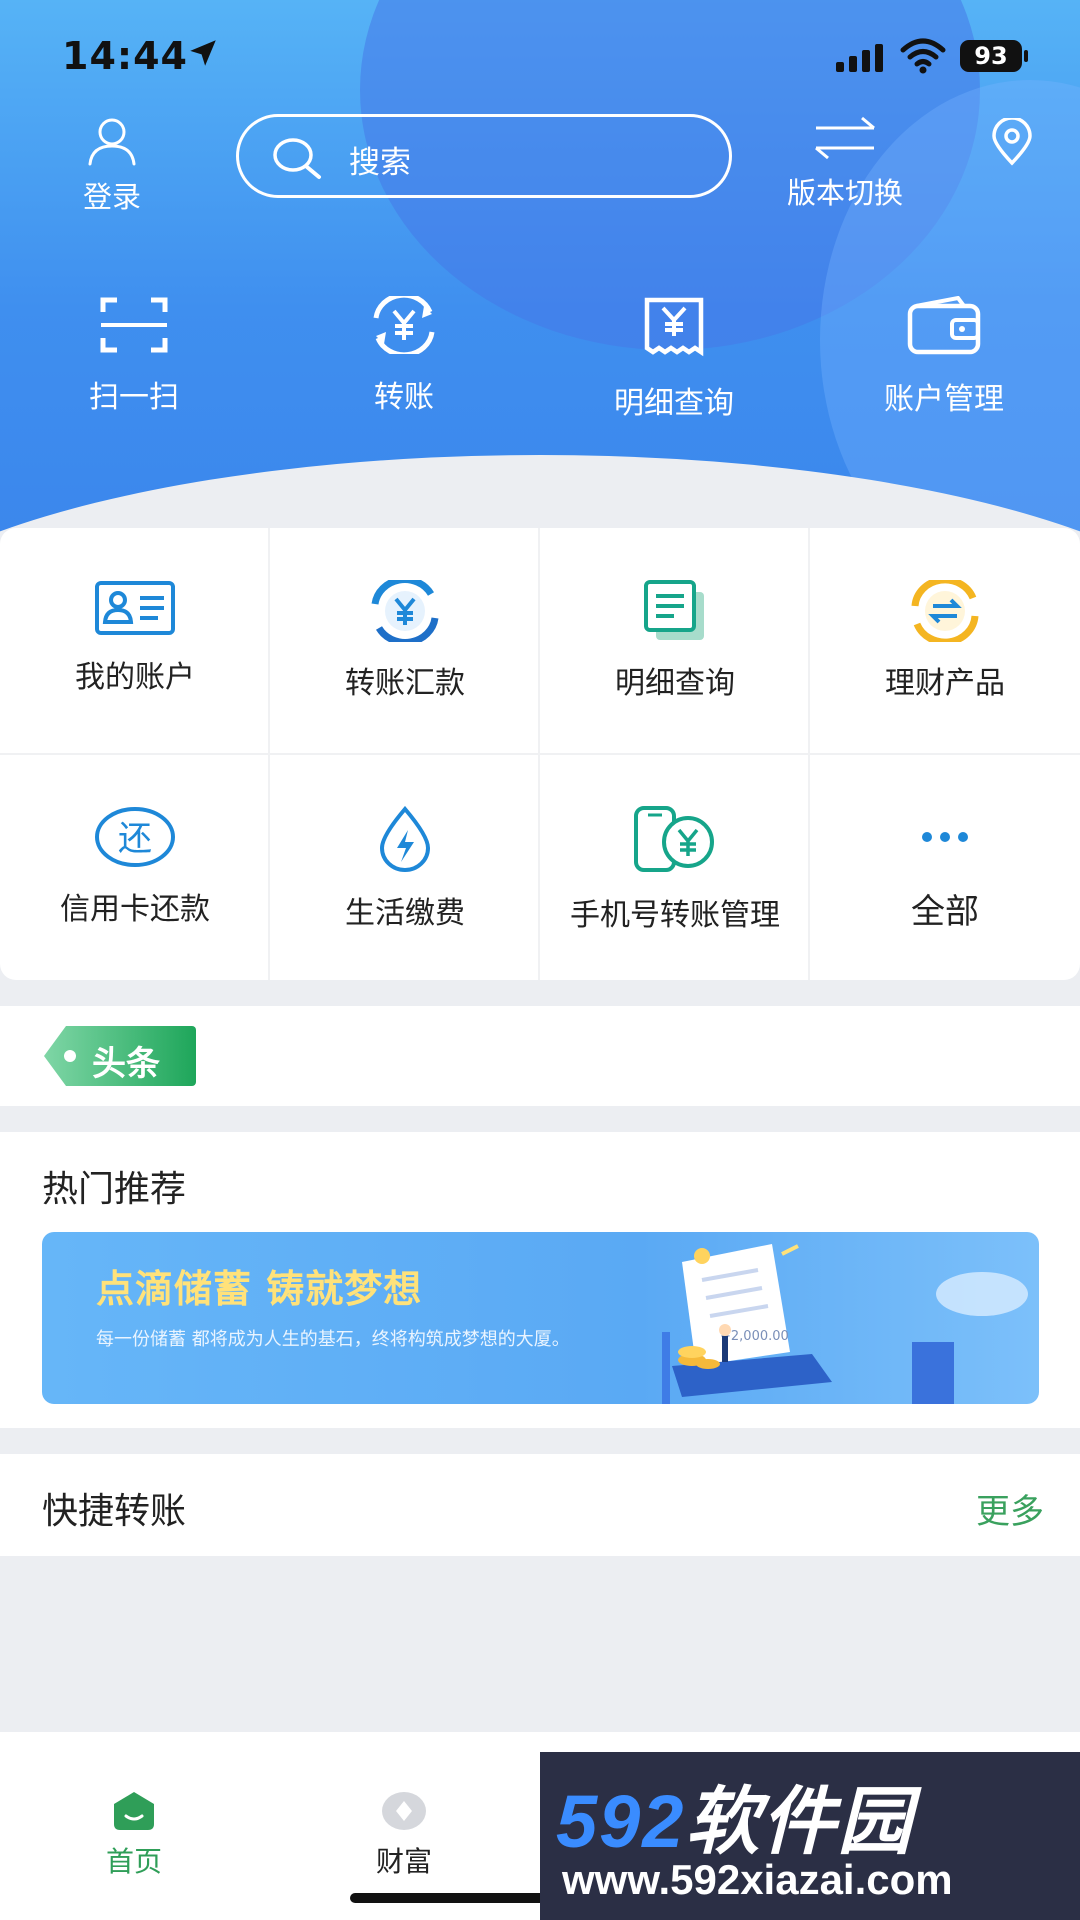 The width and height of the screenshot is (1080, 1920). What do you see at coordinates (845, 1324) in the screenshot?
I see `savings-illustration: +2,000.00` at bounding box center [845, 1324].